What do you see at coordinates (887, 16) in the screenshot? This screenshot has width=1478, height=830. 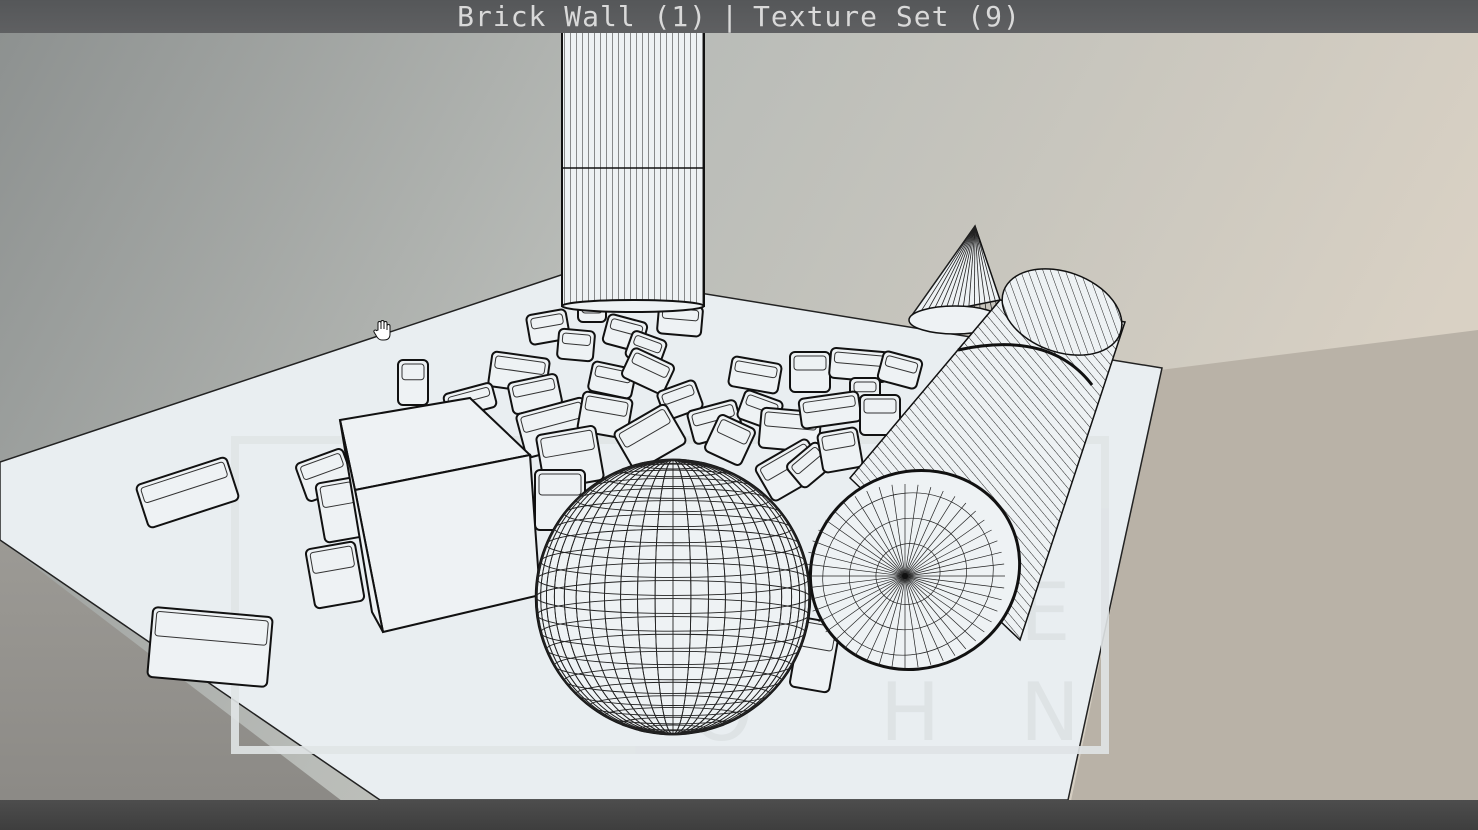 I see `texture-set-label: Texture Set (9)` at bounding box center [887, 16].